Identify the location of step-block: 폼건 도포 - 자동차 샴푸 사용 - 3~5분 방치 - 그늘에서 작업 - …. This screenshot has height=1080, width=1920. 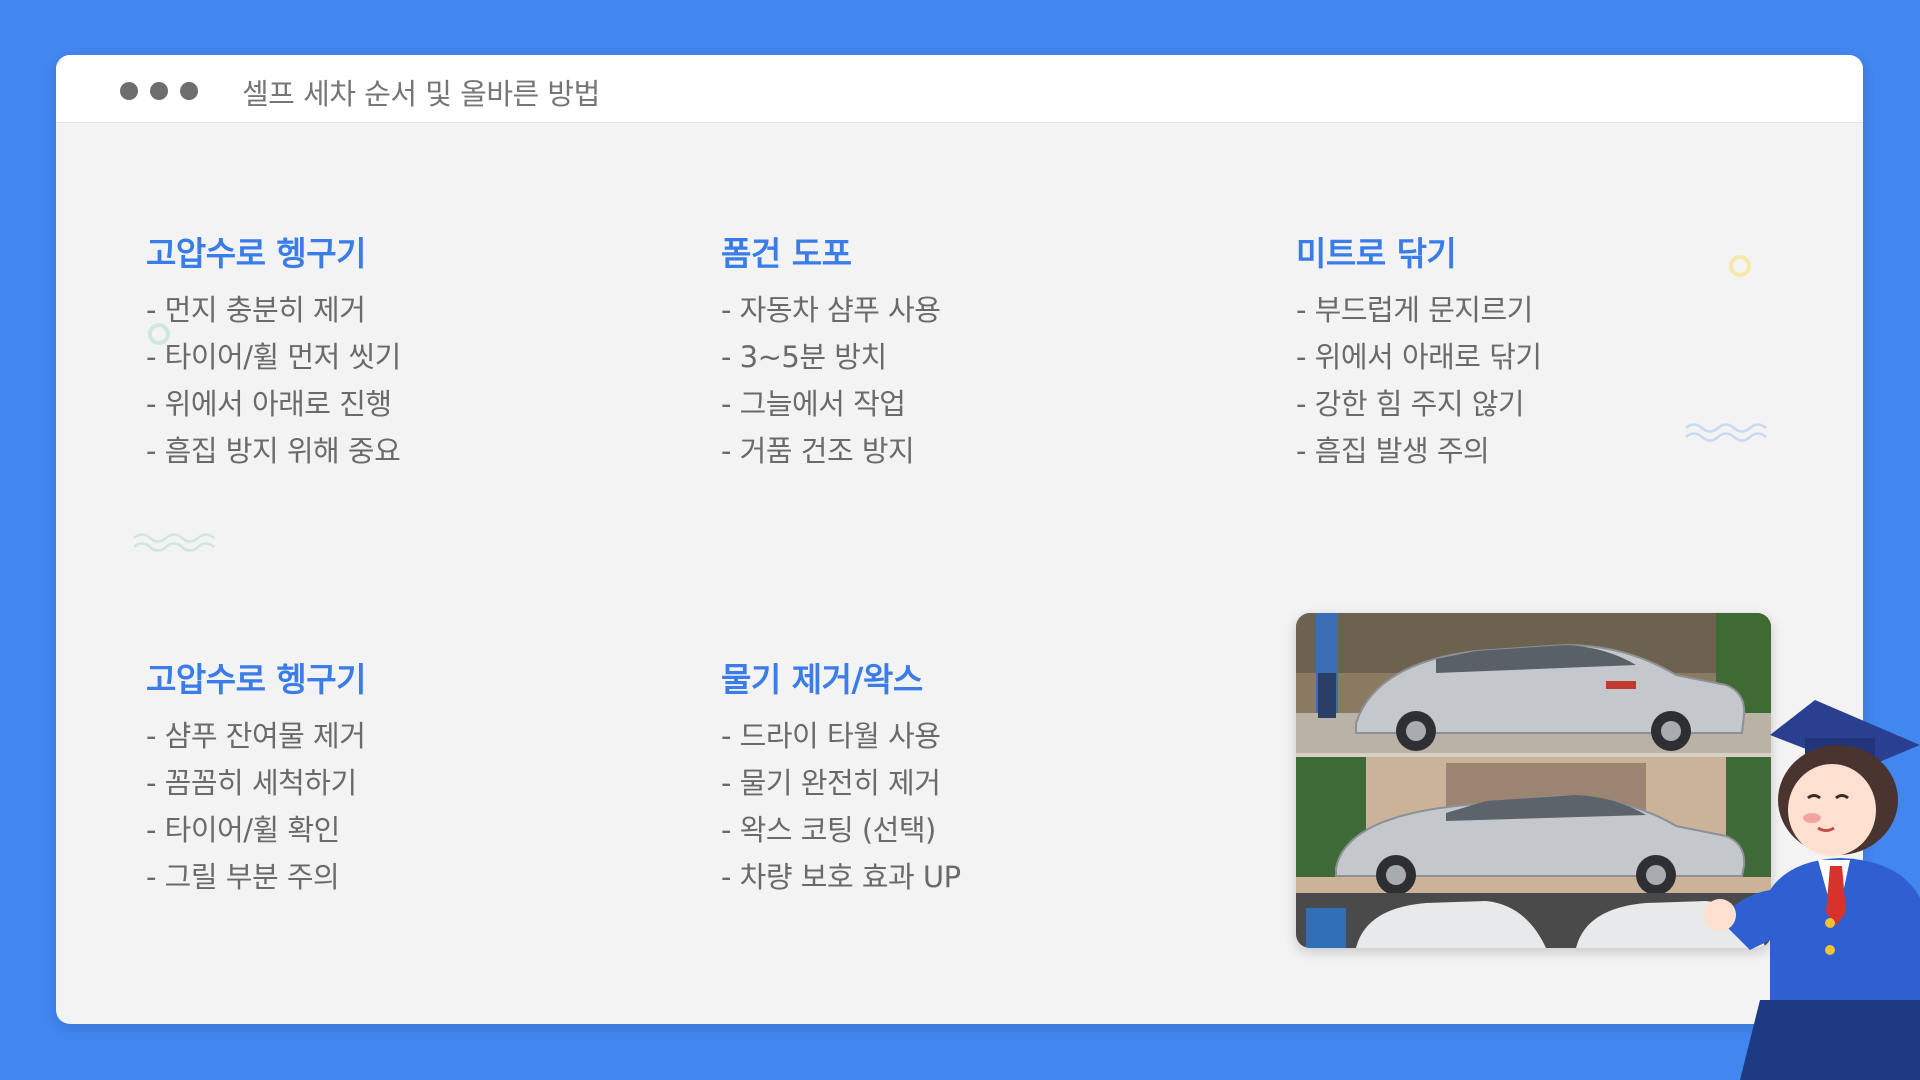
(831, 351).